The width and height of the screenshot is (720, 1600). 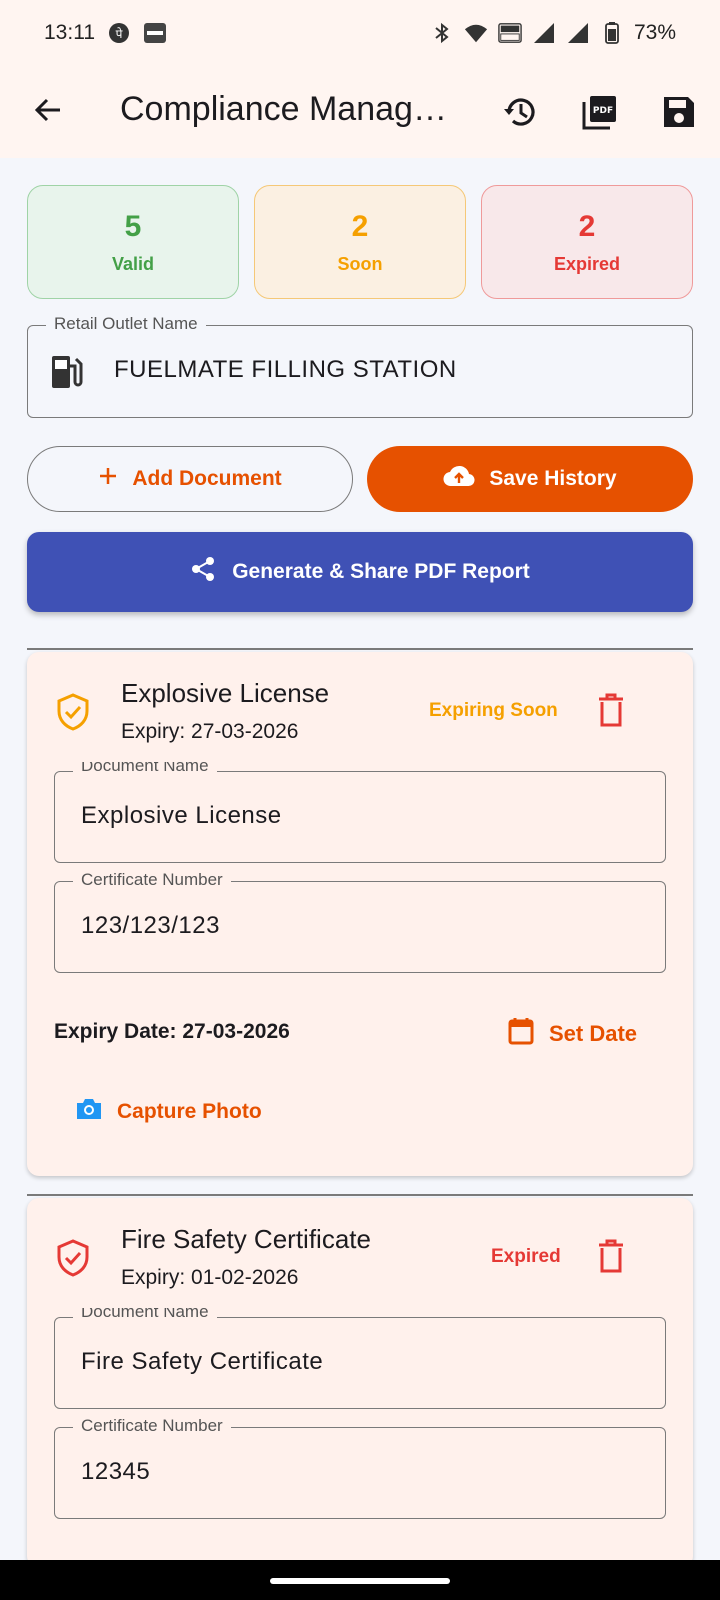 What do you see at coordinates (285, 109) in the screenshot?
I see `page-title: Compliance Management` at bounding box center [285, 109].